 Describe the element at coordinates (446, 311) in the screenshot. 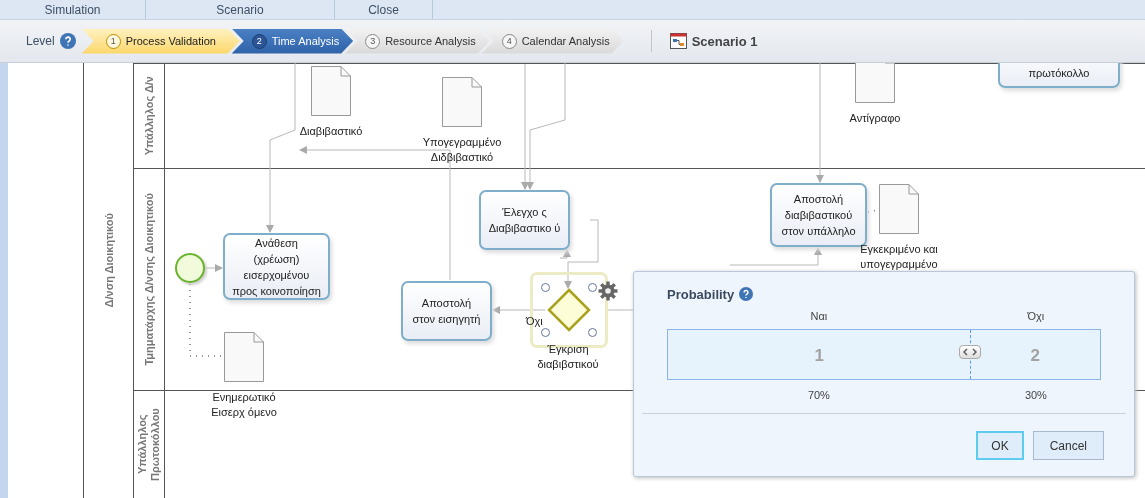

I see `task-box: Αποστολή στον εισηγητή` at that location.